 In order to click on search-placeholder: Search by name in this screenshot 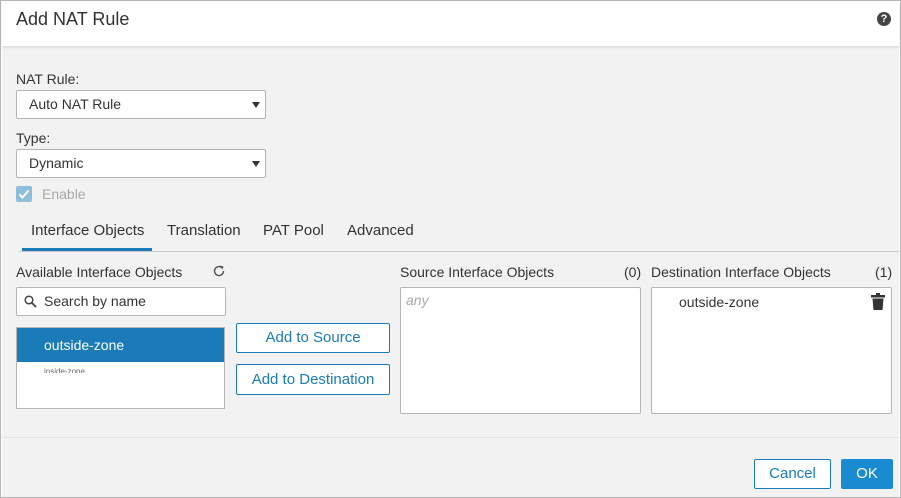, I will do `click(95, 301)`.